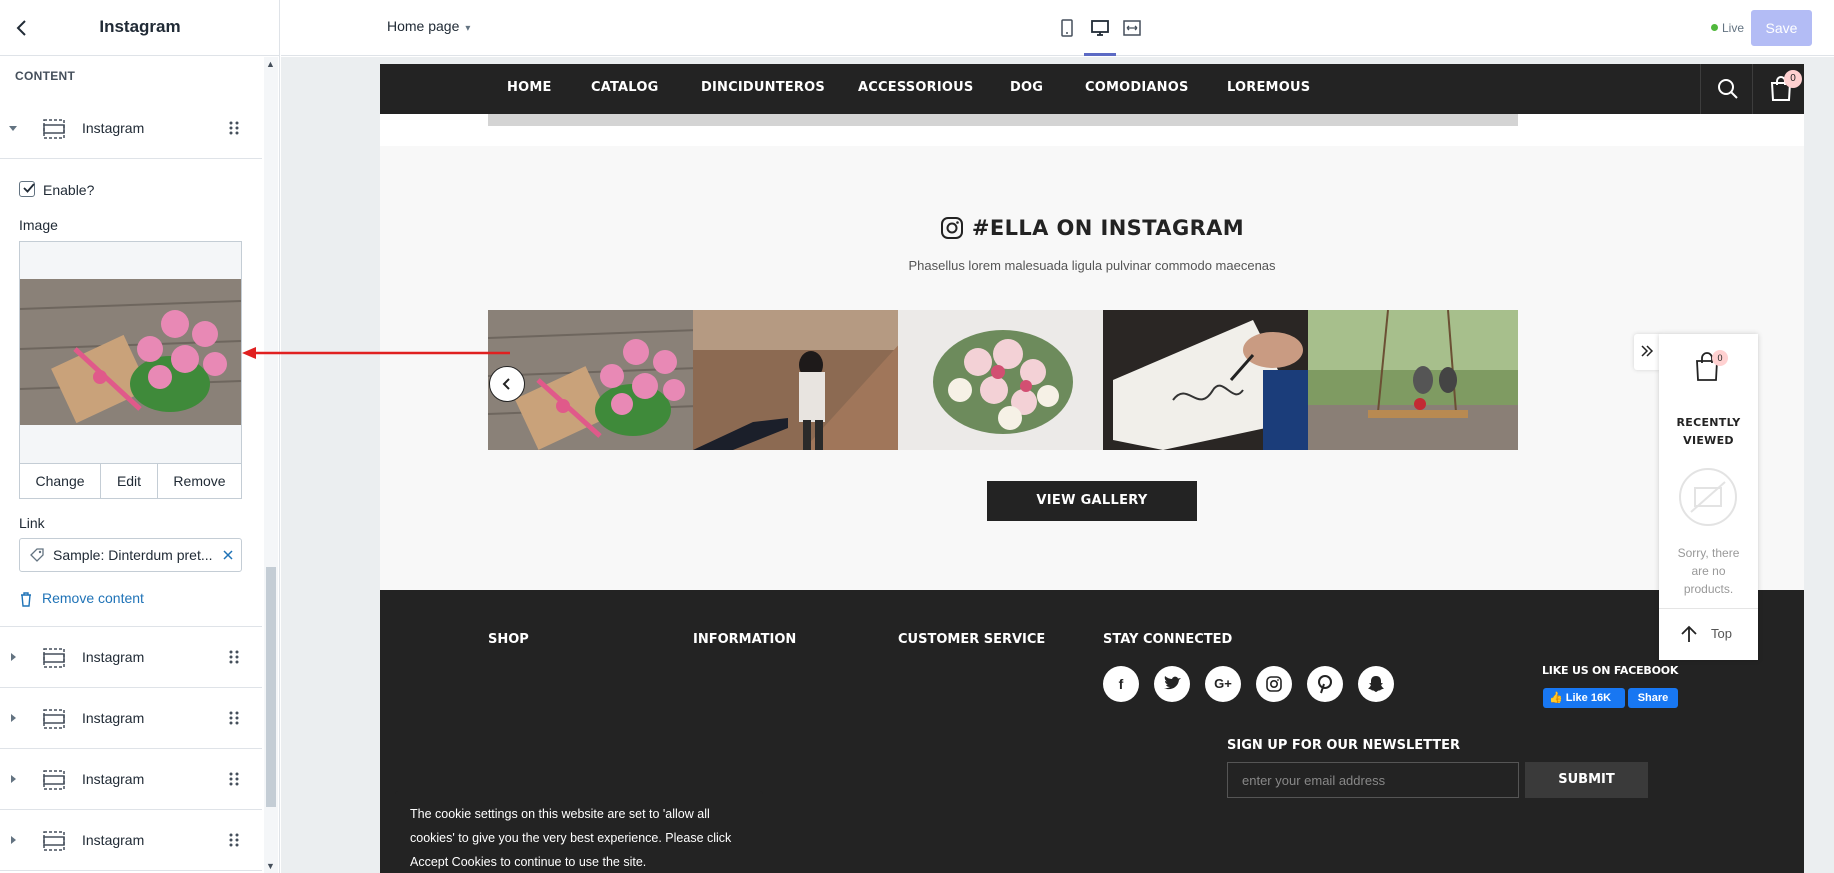 The image size is (1834, 873). I want to click on newsletter-email-input, so click(1373, 780).